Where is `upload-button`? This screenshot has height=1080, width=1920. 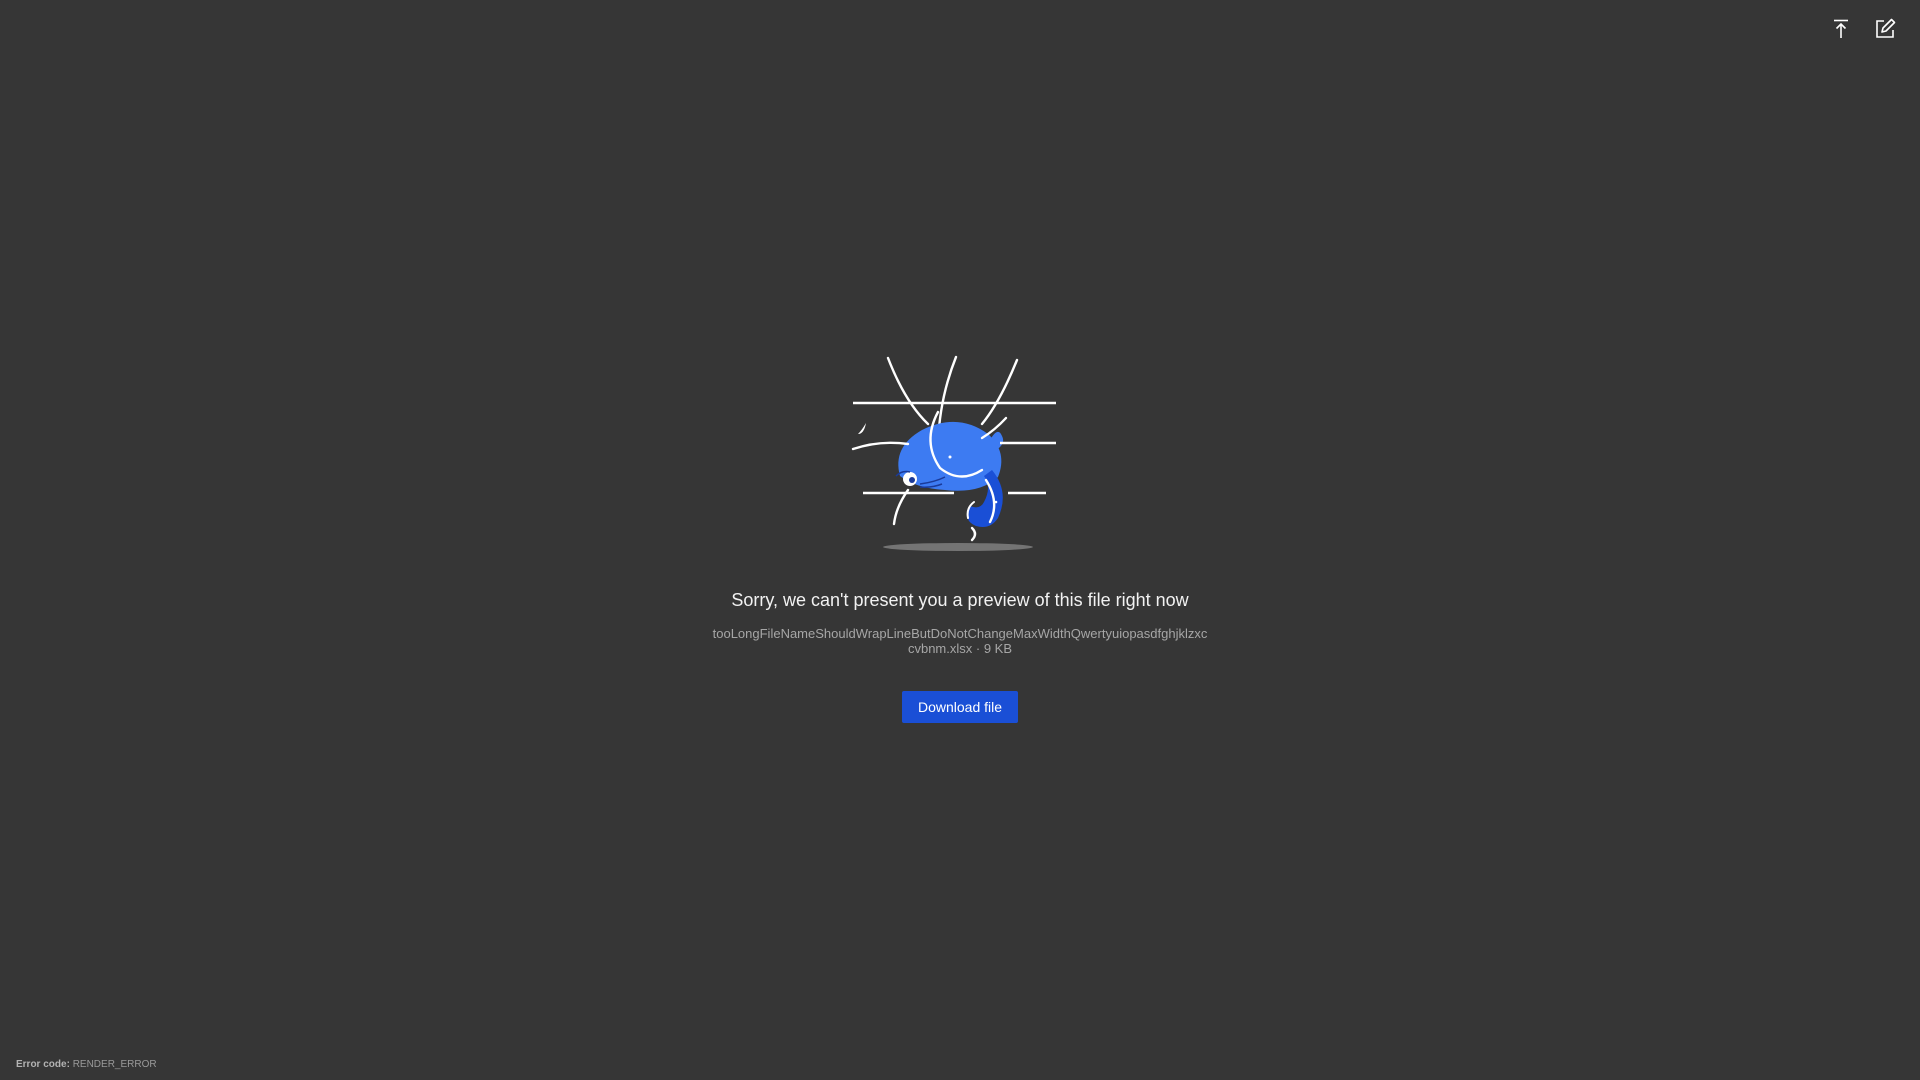
upload-button is located at coordinates (1841, 29).